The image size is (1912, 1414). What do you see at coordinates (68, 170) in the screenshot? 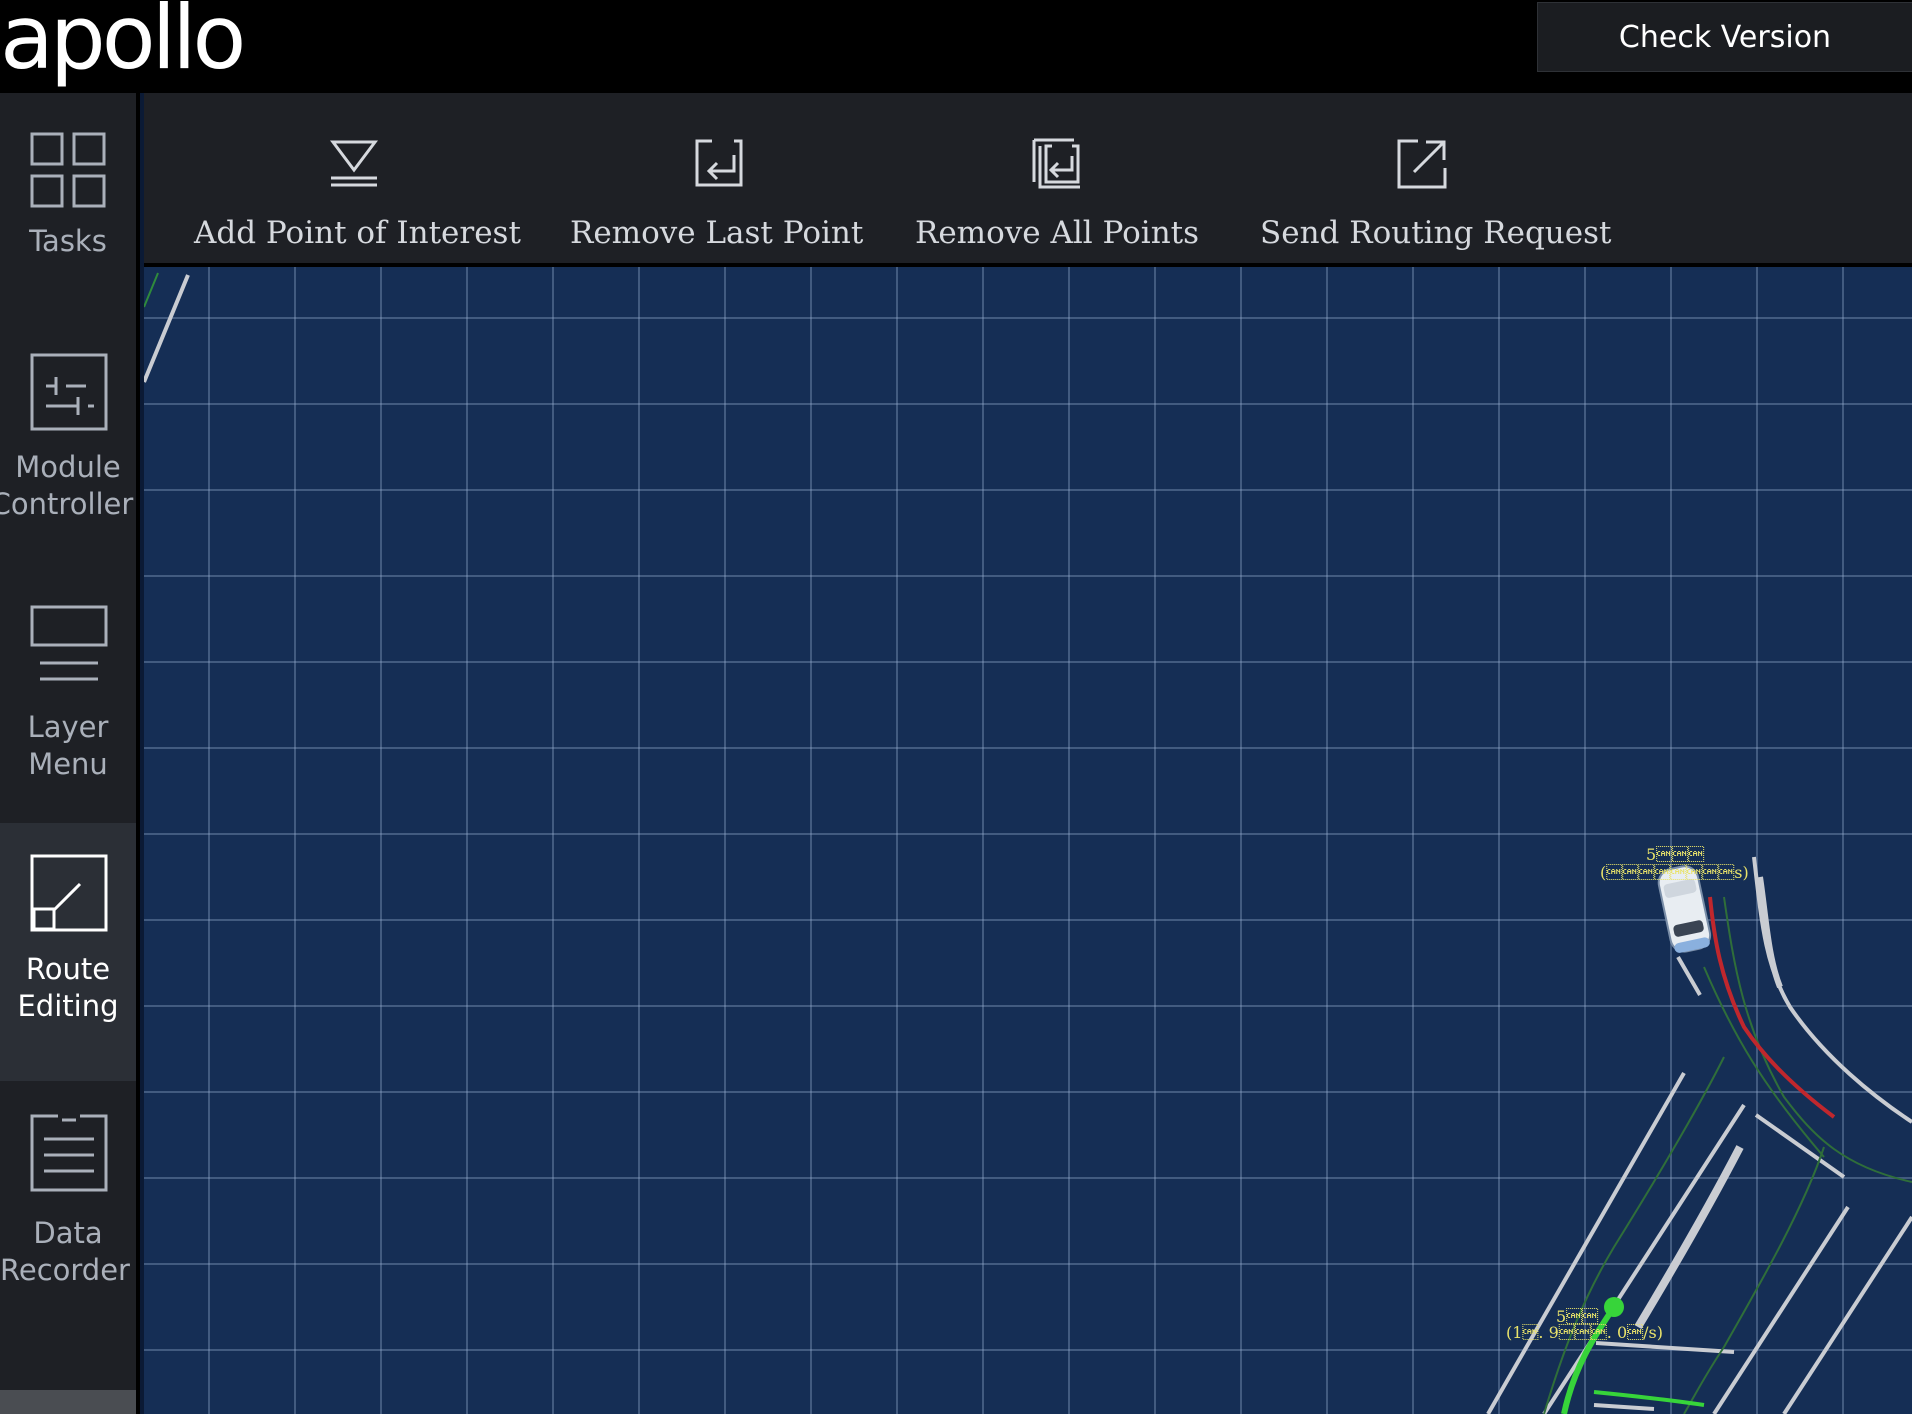
I see `grid-icon` at bounding box center [68, 170].